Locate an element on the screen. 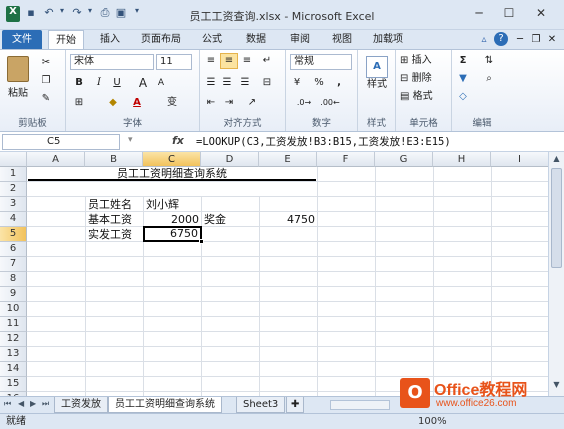  comma-button: , is located at coordinates (339, 83).